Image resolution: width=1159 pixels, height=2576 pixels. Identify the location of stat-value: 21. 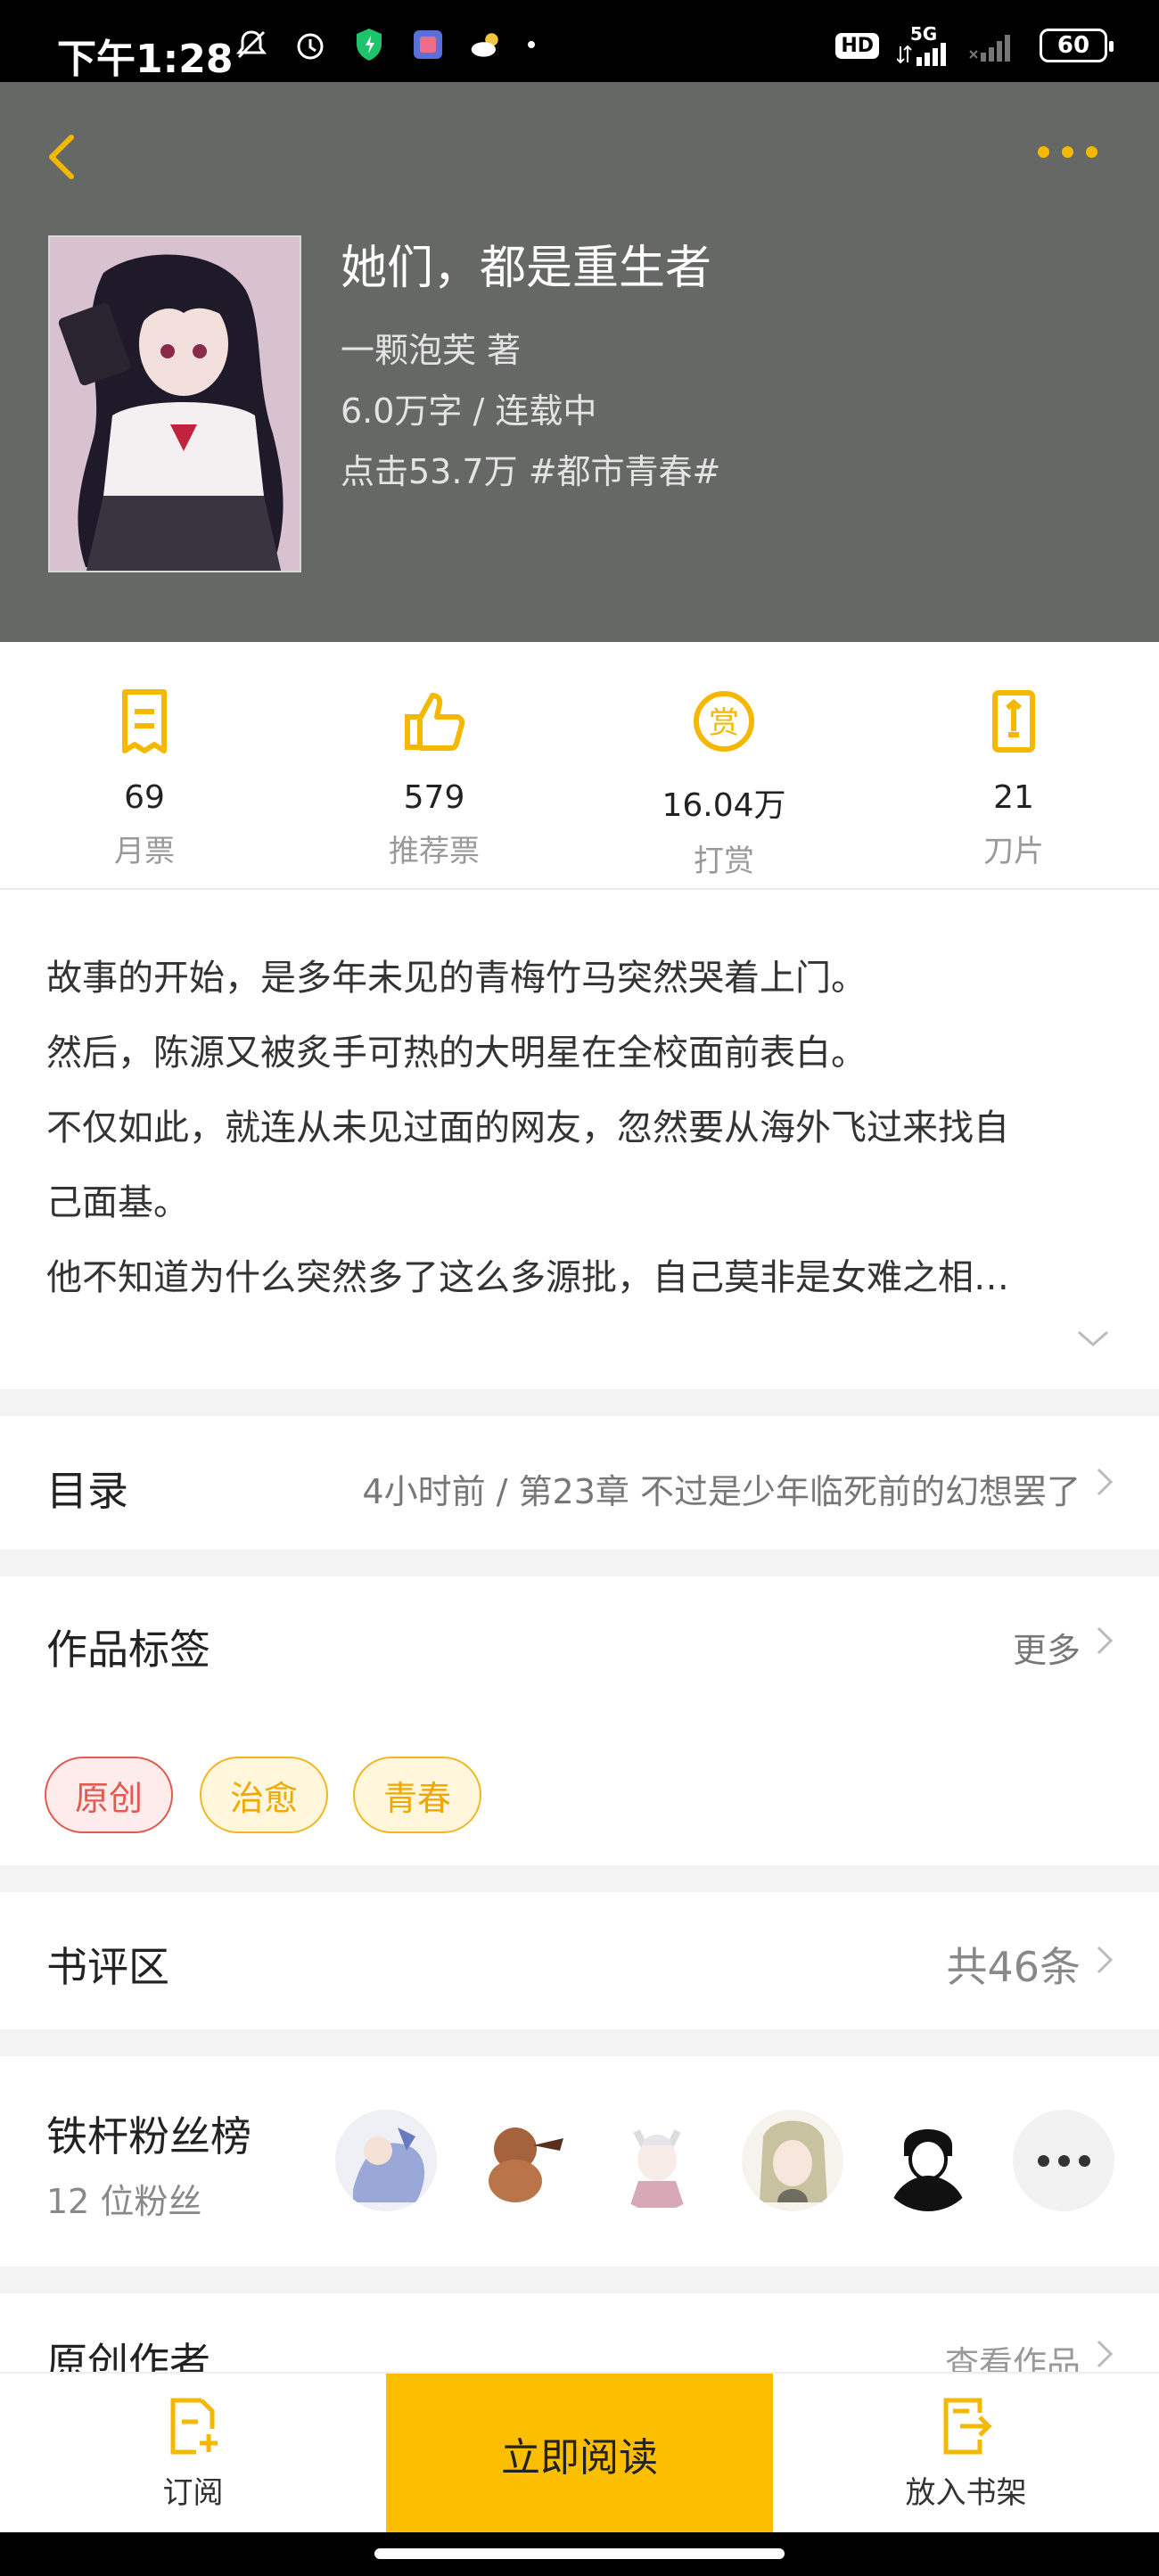
(1013, 797).